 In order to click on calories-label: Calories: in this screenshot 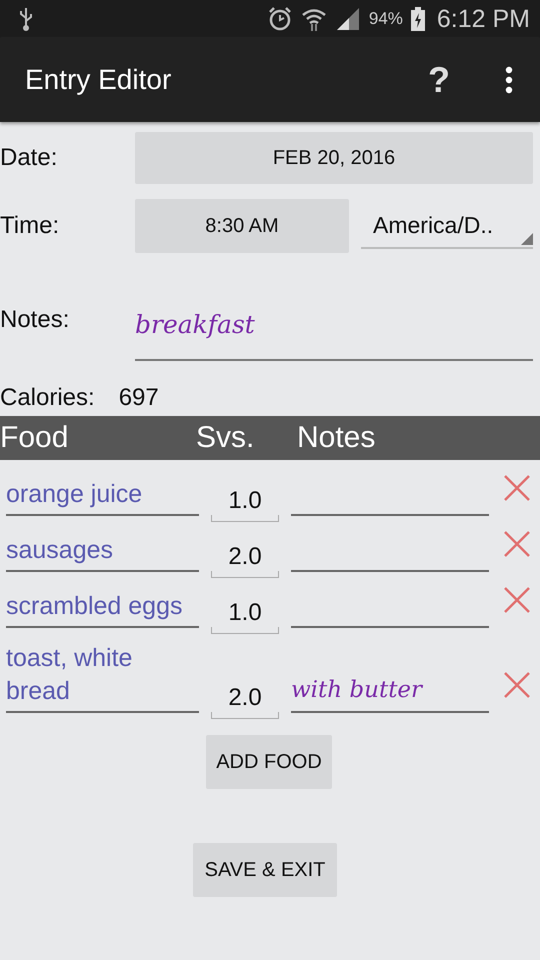, I will do `click(47, 398)`.